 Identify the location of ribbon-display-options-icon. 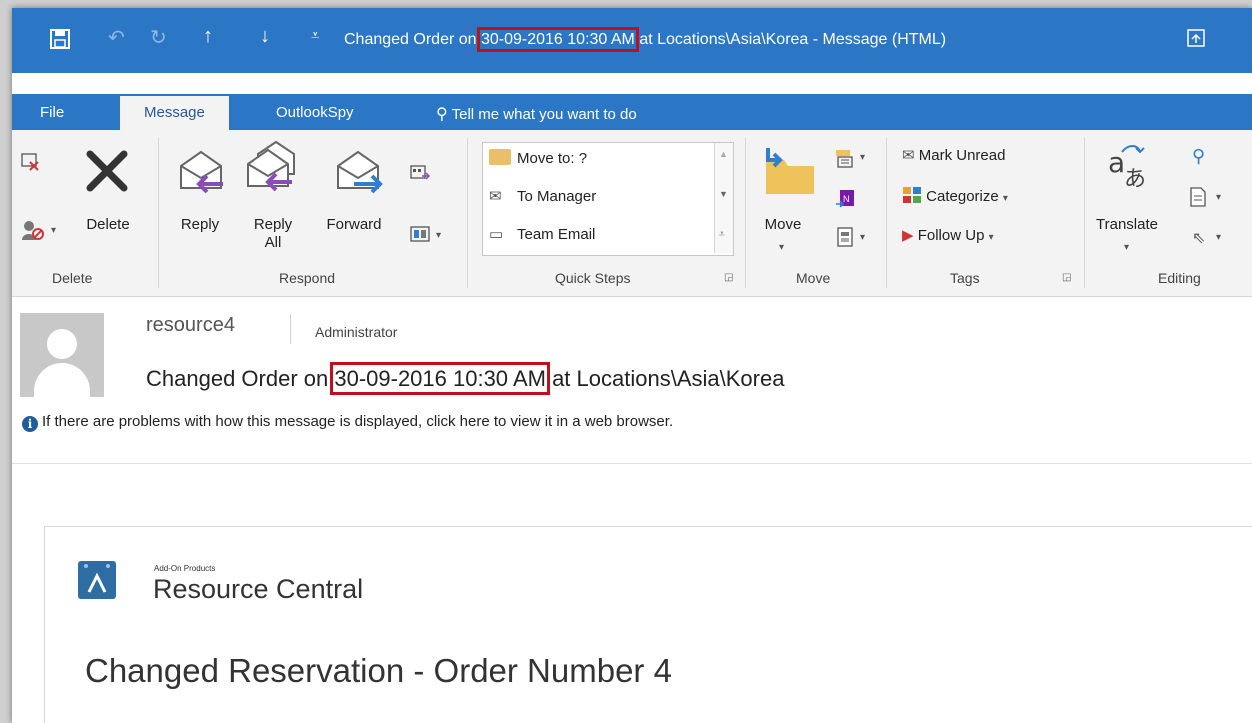
(1196, 38).